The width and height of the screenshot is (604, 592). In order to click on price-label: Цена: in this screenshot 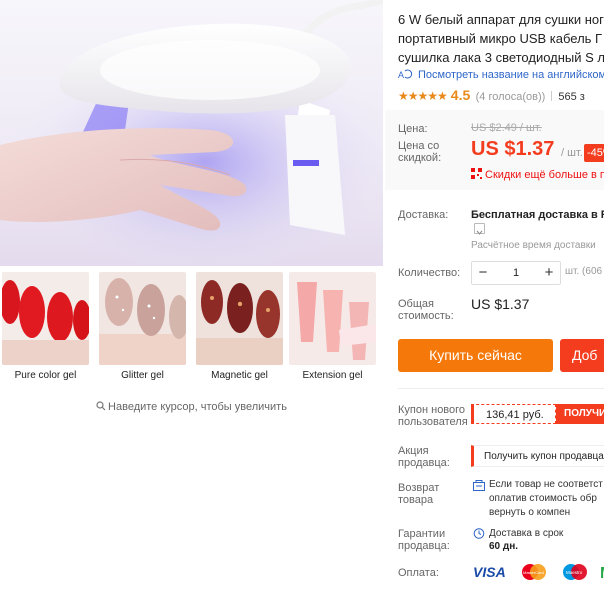, I will do `click(413, 129)`.